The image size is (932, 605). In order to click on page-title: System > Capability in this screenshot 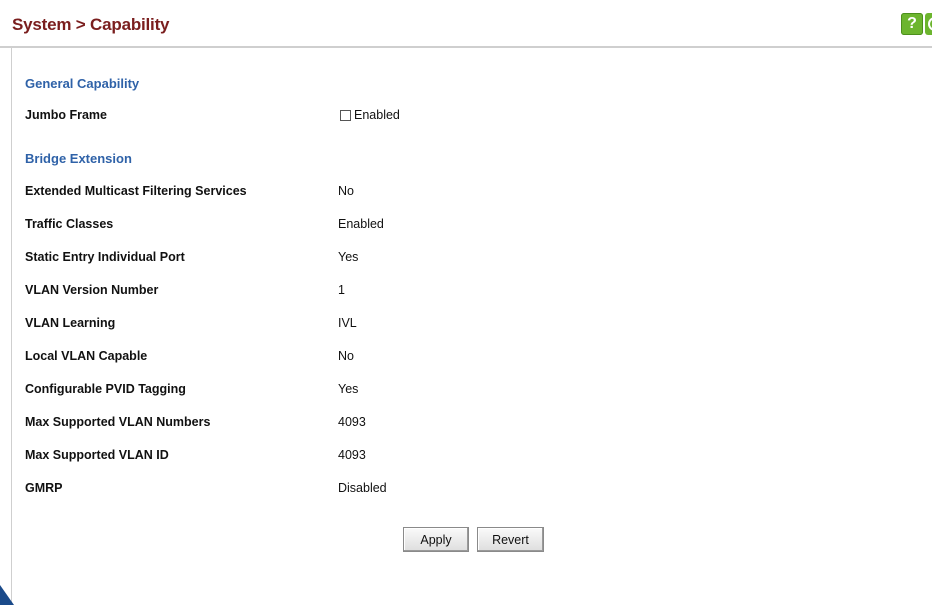, I will do `click(91, 24)`.